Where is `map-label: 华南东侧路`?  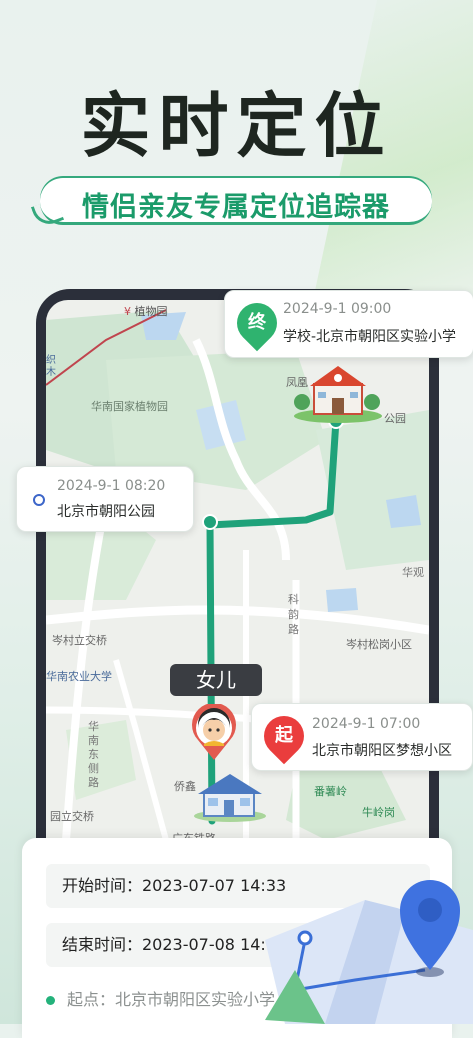 map-label: 华南东侧路 is located at coordinates (93, 754).